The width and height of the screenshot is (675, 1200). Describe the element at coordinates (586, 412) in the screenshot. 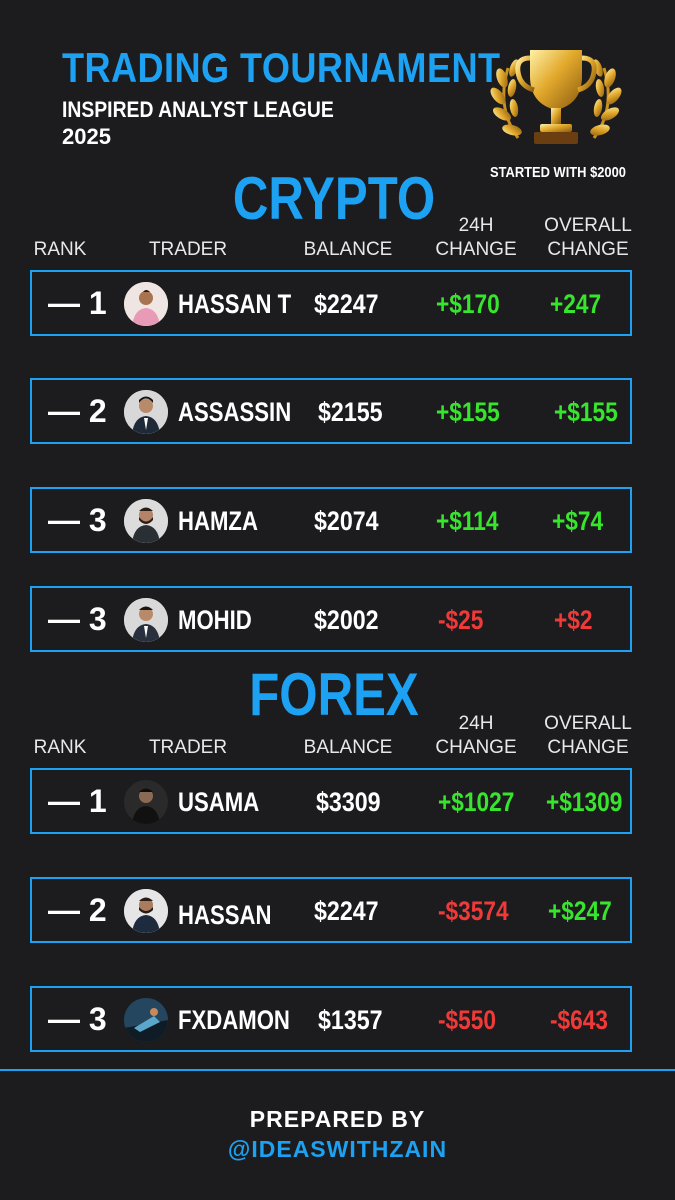

I see `overall-change: +$155` at that location.